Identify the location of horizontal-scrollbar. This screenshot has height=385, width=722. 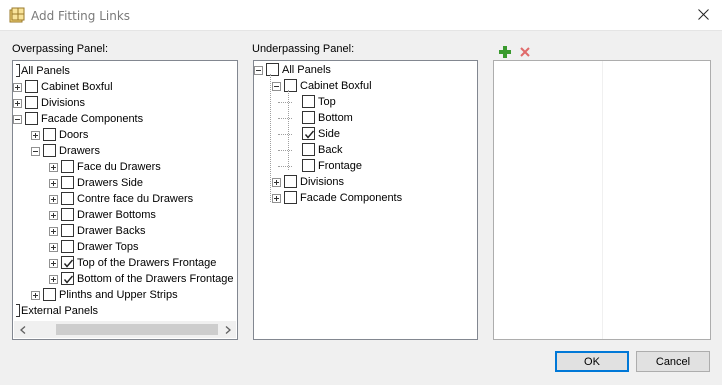
(125, 329).